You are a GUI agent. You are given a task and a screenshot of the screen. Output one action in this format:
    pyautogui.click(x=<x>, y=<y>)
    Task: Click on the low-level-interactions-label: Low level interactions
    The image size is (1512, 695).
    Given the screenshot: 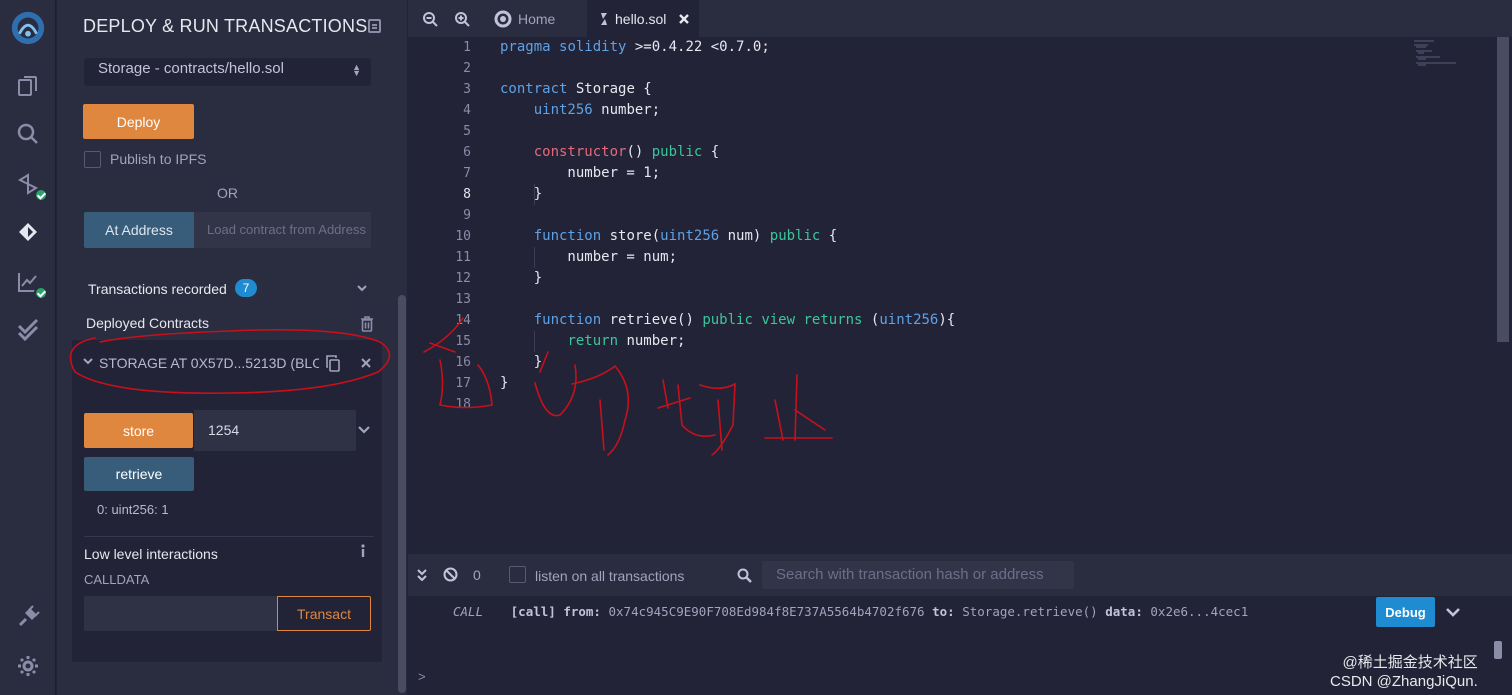 What is the action you would take?
    pyautogui.click(x=151, y=554)
    